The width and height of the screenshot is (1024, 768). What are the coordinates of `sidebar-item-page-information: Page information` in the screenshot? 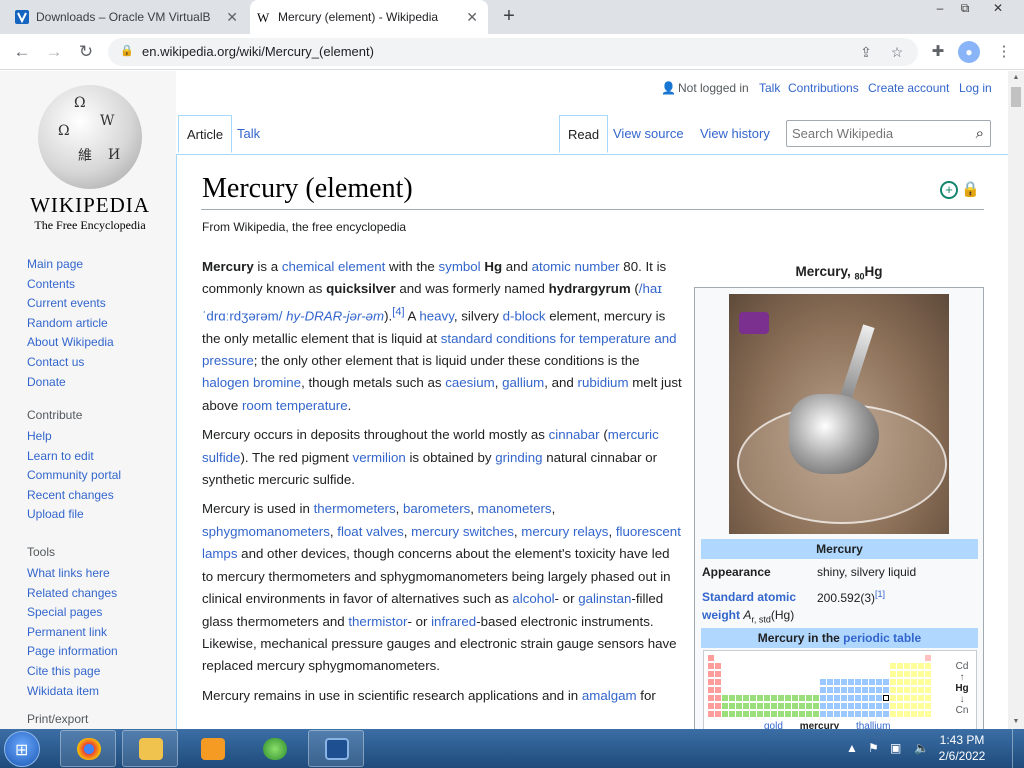 It's located at (99, 652).